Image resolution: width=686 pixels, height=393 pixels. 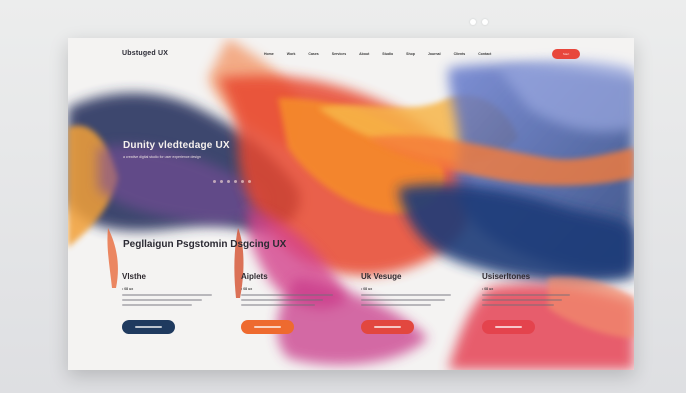 What do you see at coordinates (484, 54) in the screenshot?
I see `nav-link: Contact` at bounding box center [484, 54].